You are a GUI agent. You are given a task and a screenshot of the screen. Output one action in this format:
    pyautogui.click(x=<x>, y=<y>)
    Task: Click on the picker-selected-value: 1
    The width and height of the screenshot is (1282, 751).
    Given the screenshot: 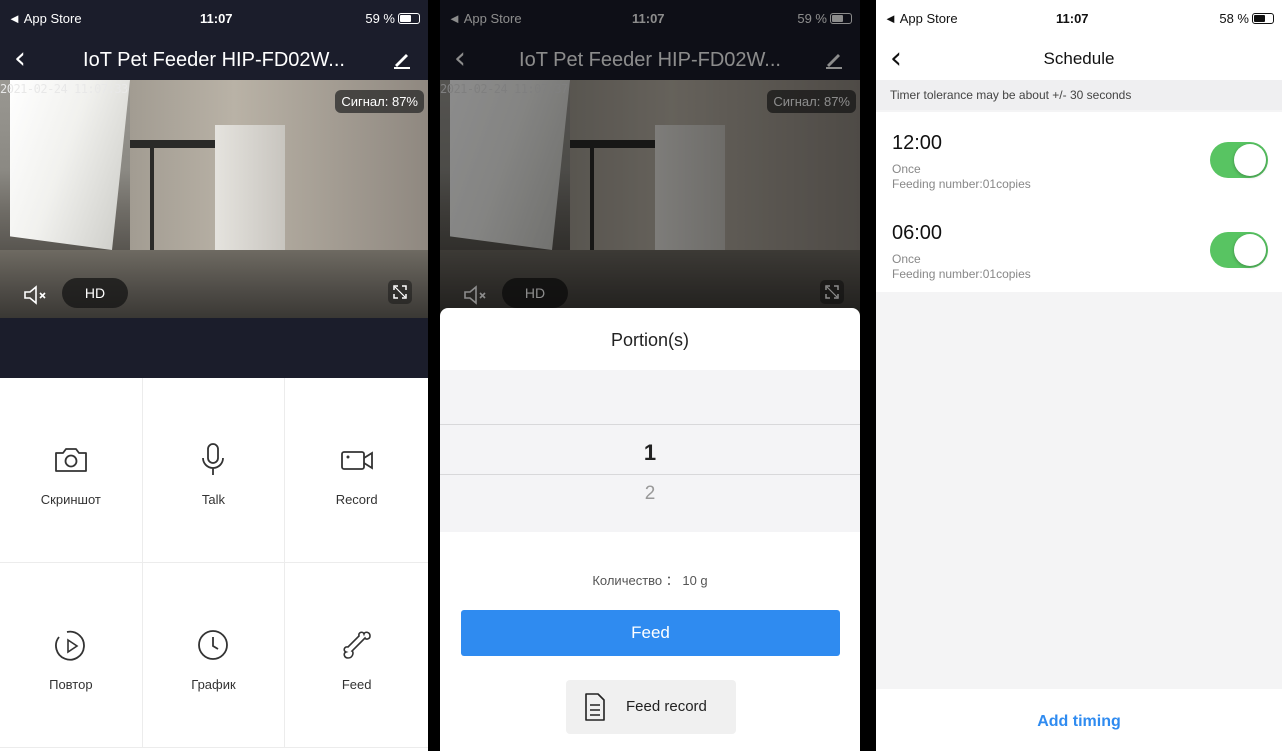 What is the action you would take?
    pyautogui.click(x=650, y=453)
    